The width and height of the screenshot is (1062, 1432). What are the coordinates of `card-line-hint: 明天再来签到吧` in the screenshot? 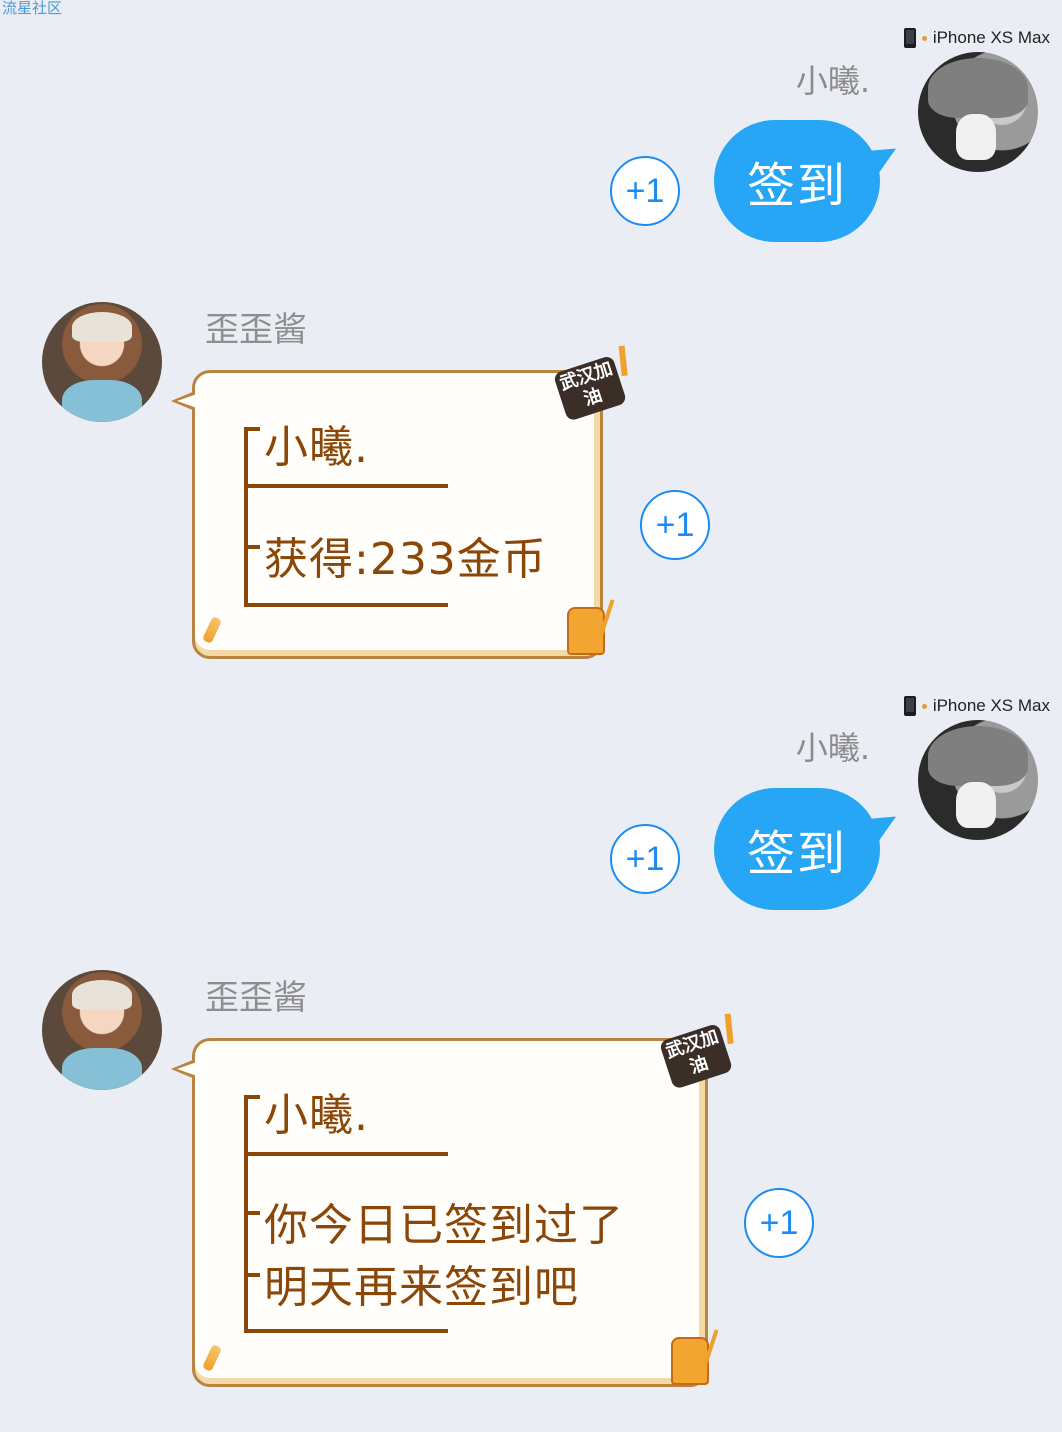 It's located at (421, 1287).